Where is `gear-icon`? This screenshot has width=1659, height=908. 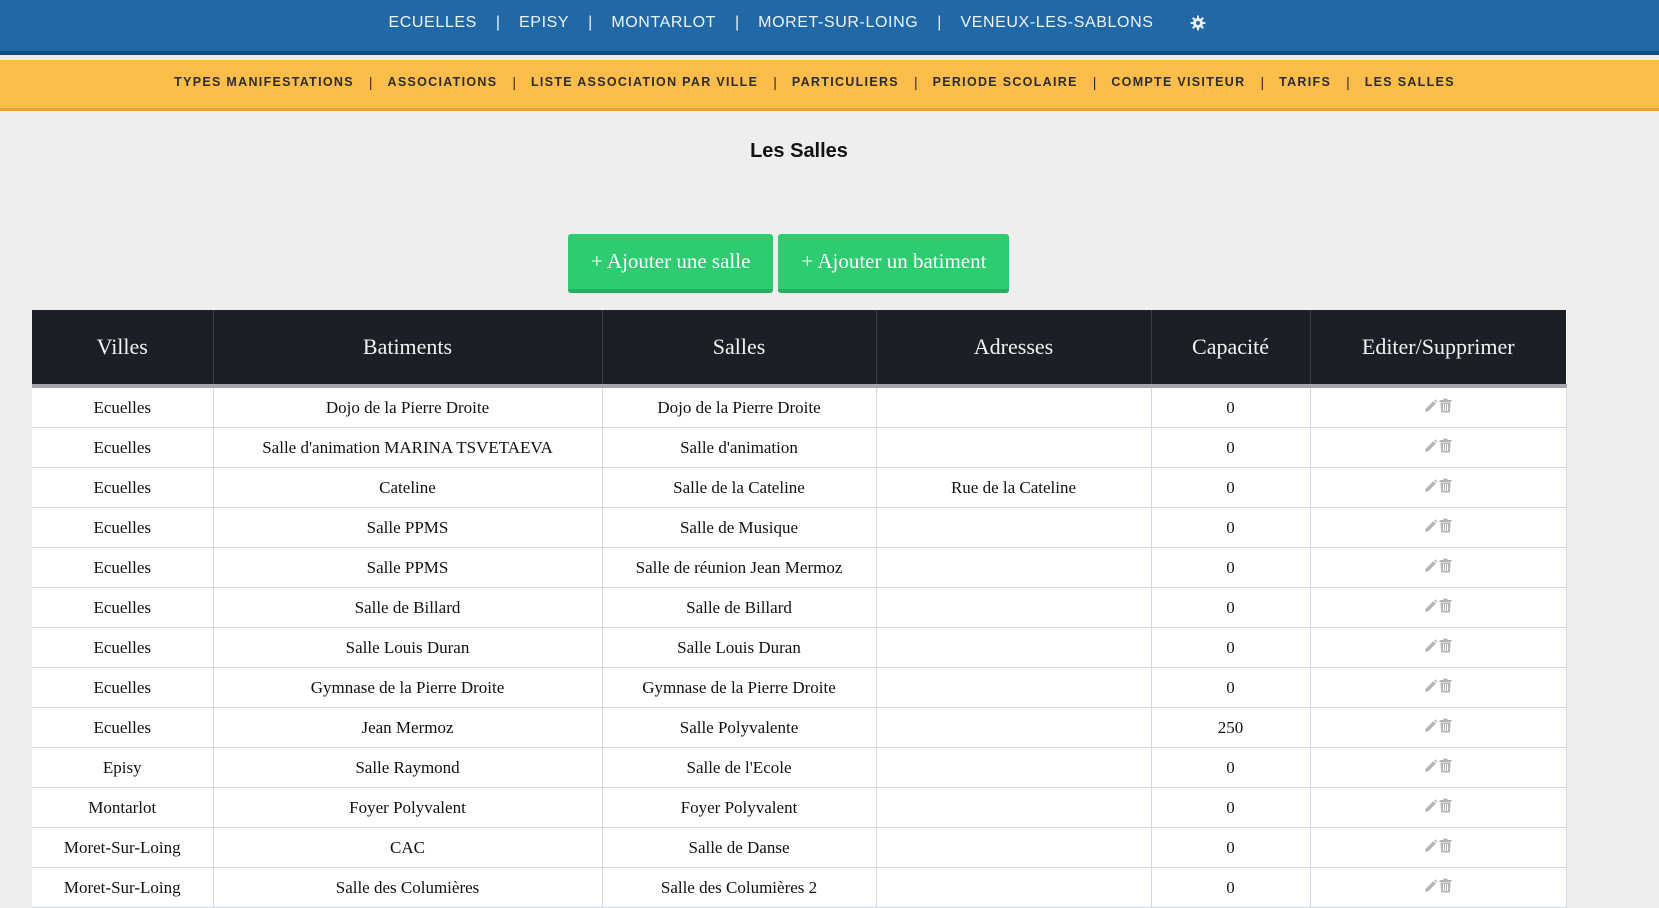
gear-icon is located at coordinates (1198, 23).